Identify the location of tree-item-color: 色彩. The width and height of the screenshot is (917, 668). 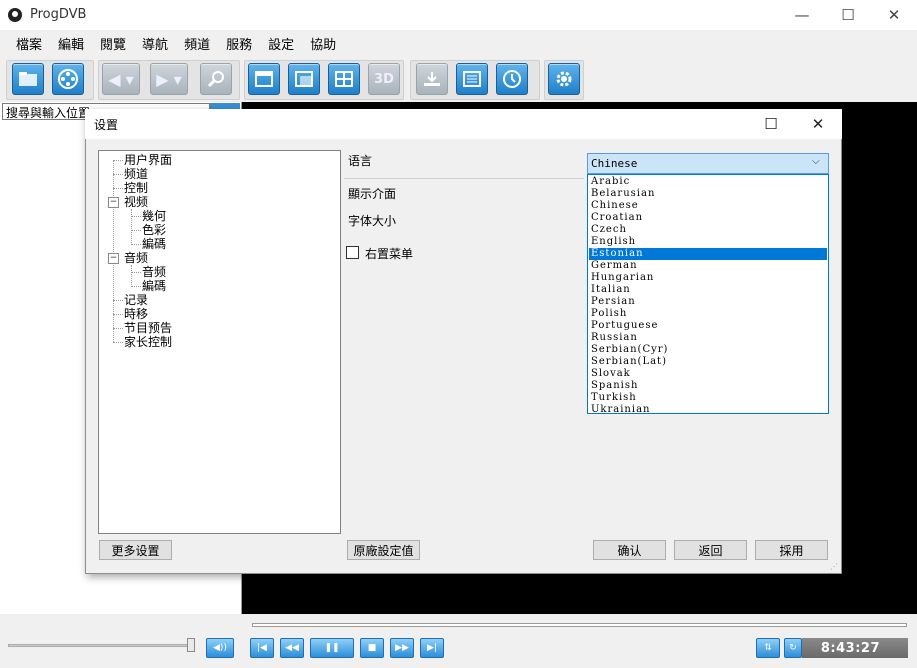
(154, 230).